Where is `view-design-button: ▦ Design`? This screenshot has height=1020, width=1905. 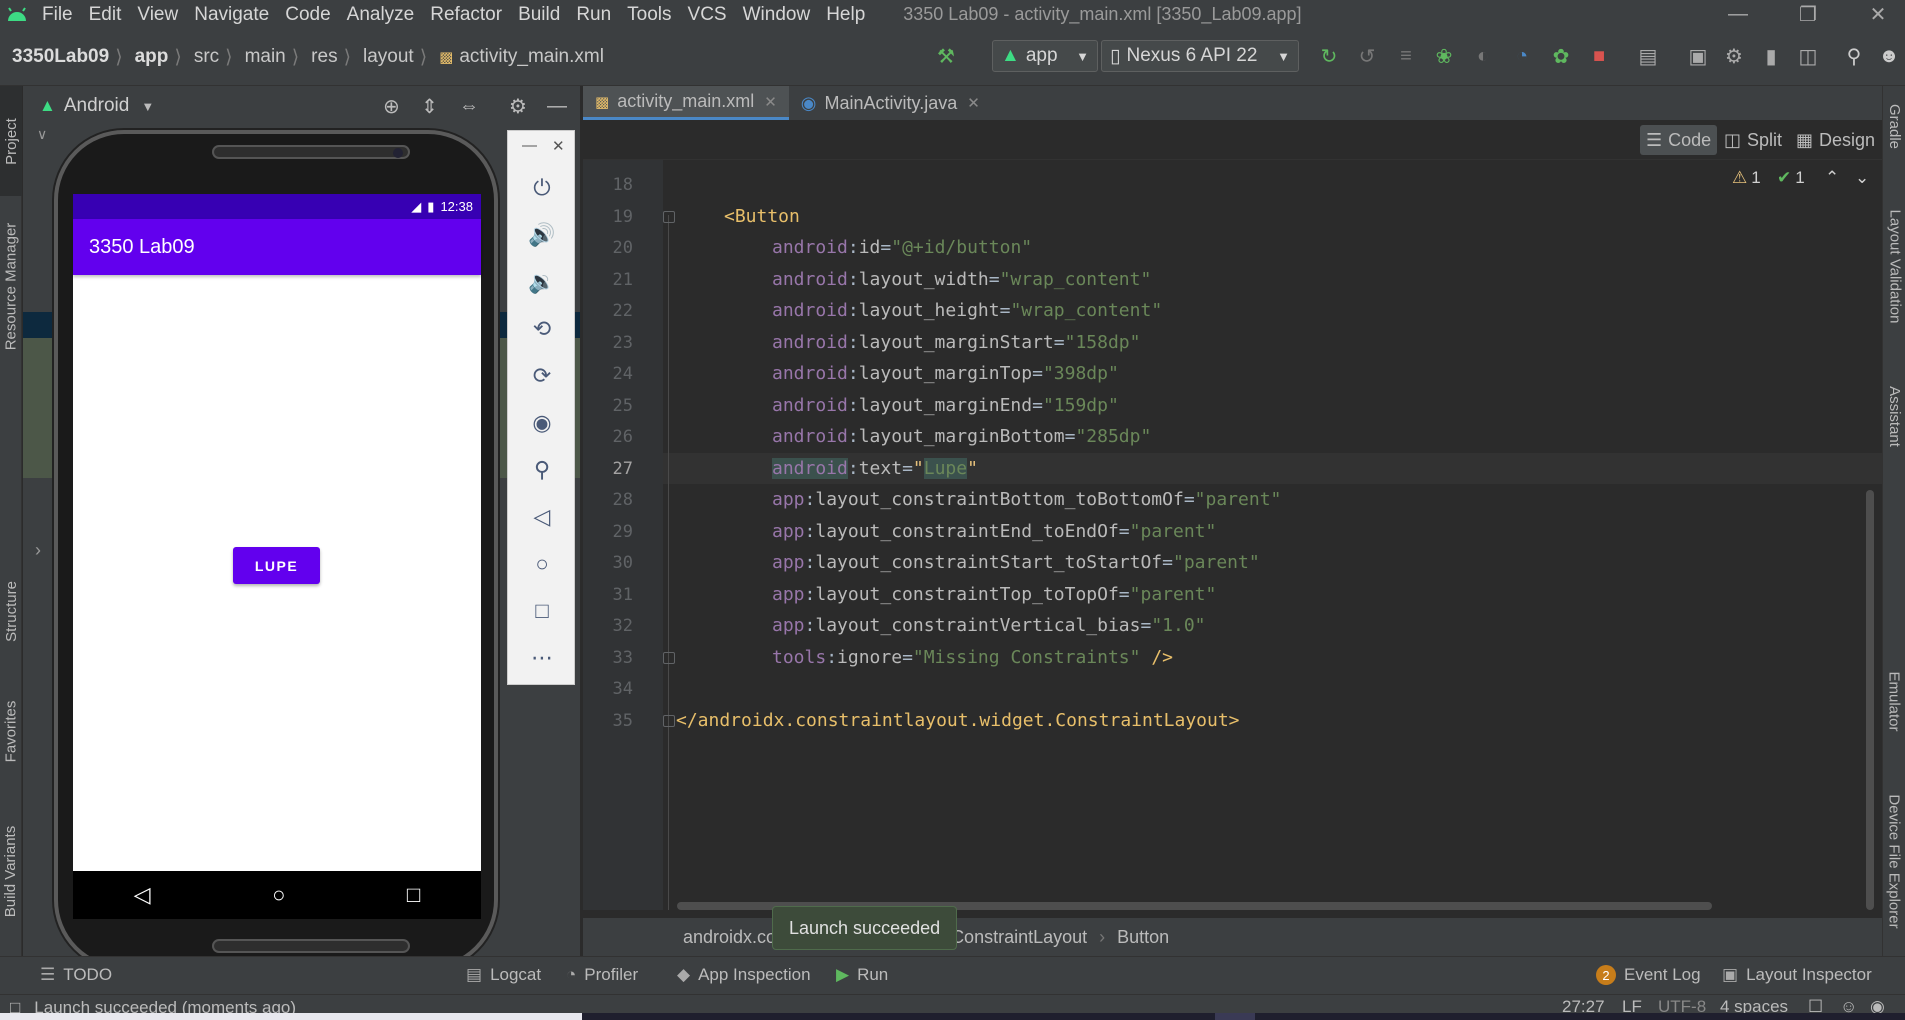 view-design-button: ▦ Design is located at coordinates (1835, 140).